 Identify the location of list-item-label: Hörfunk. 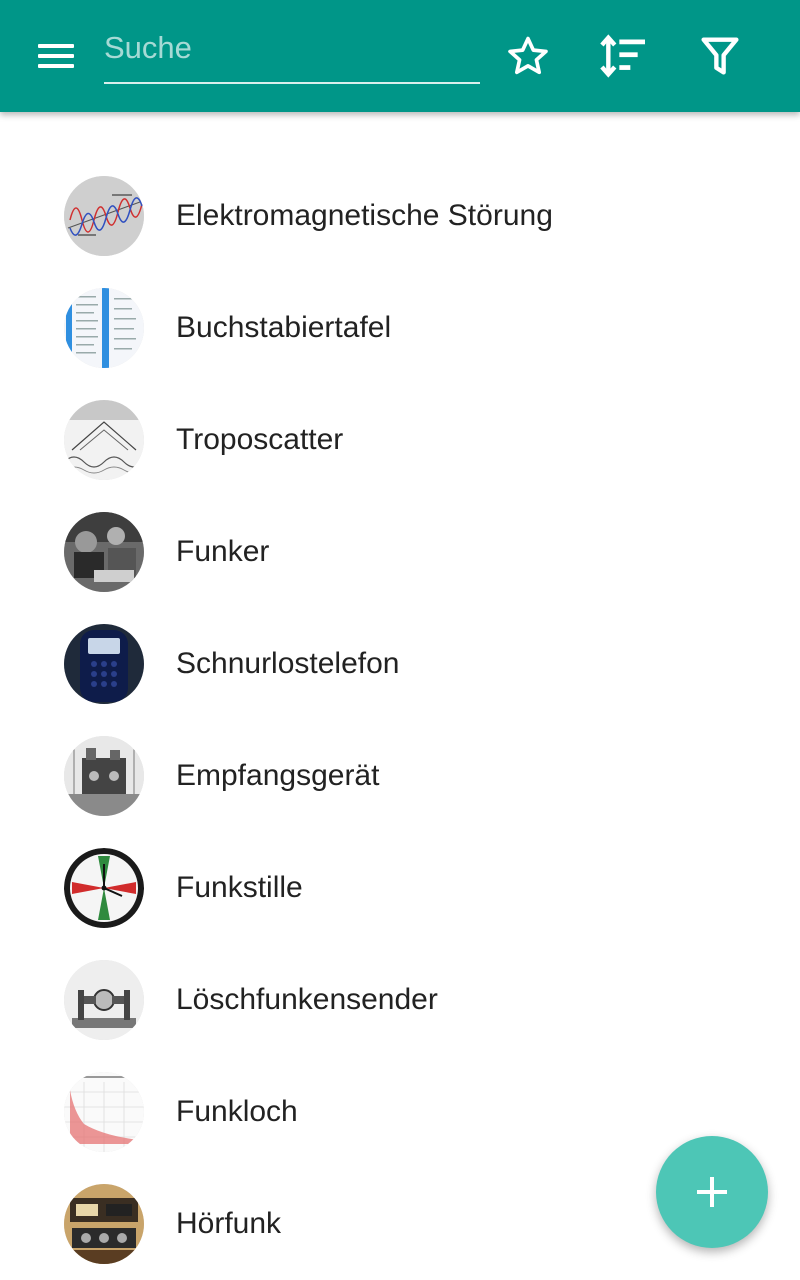
(229, 1223).